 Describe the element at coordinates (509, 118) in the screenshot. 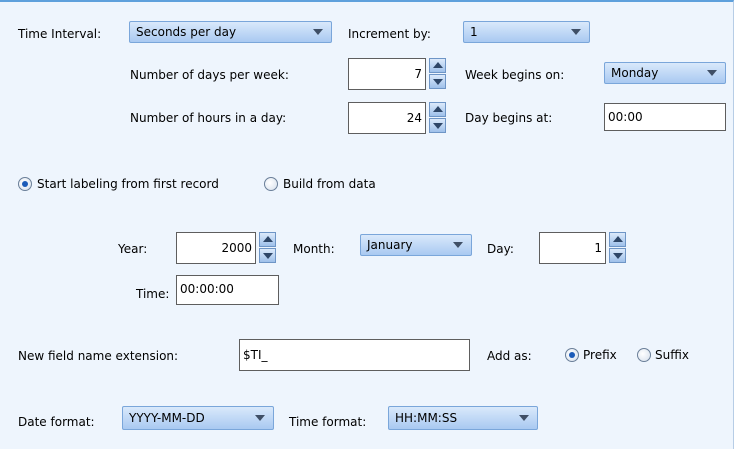

I see `day-begins-label: Day begins at:` at that location.